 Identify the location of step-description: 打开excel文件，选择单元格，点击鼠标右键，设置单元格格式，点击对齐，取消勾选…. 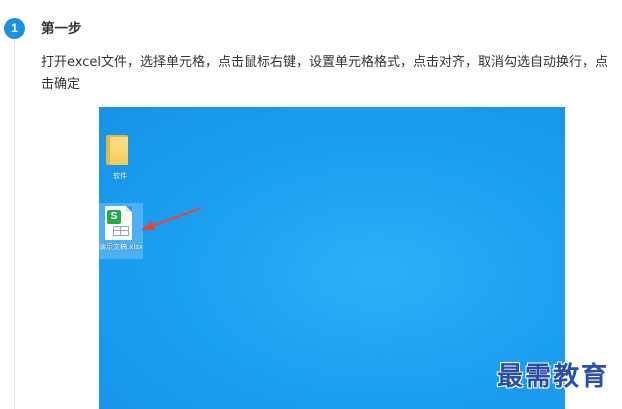
(324, 73).